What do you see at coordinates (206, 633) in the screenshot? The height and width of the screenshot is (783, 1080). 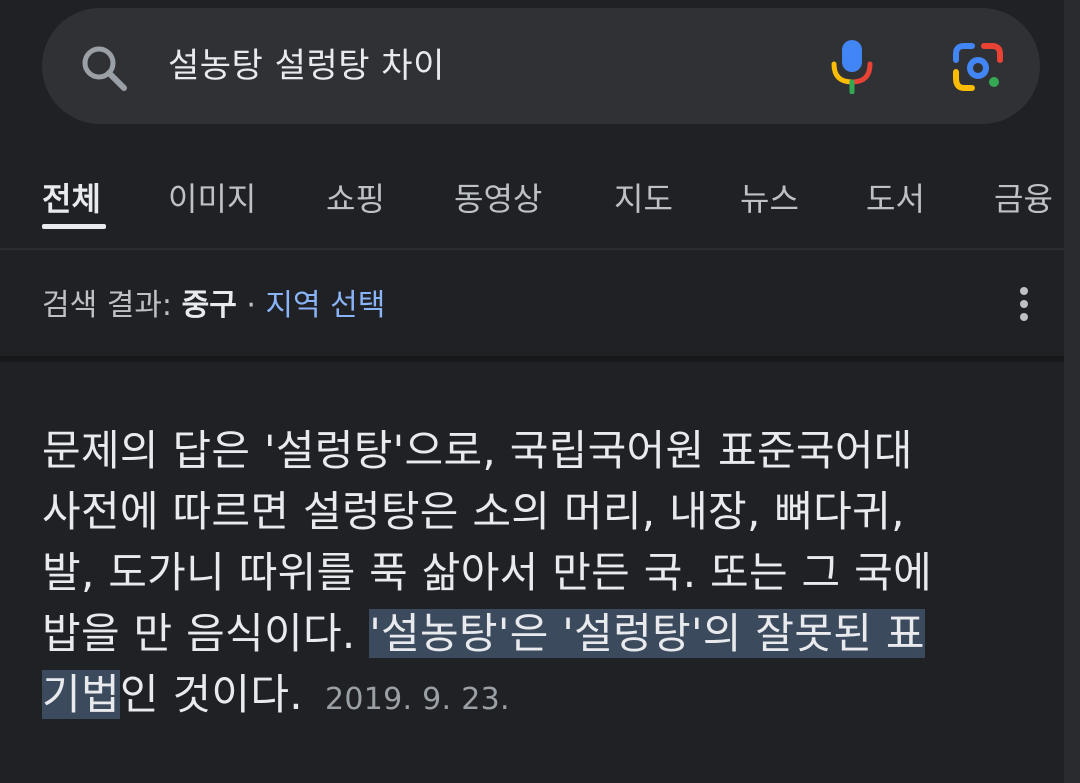 I see `snippet-text: 밥을 만 음식이다.` at bounding box center [206, 633].